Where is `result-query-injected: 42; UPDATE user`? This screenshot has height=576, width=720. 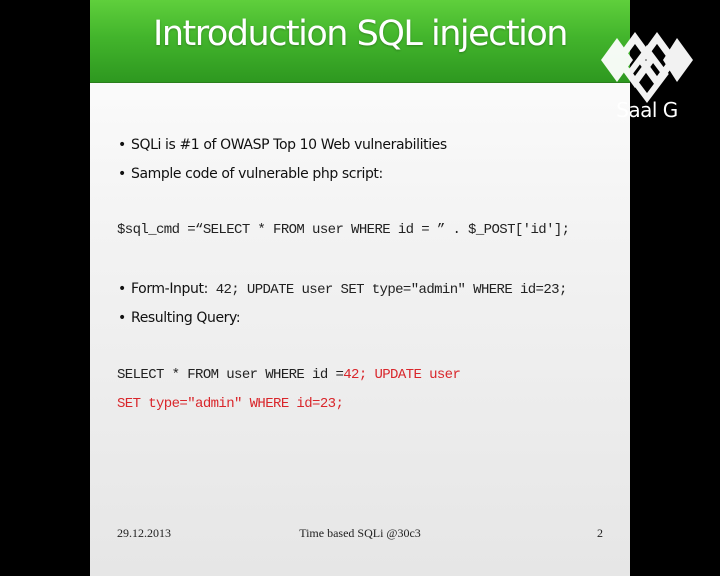
result-query-injected: 42; UPDATE user is located at coordinates (402, 375).